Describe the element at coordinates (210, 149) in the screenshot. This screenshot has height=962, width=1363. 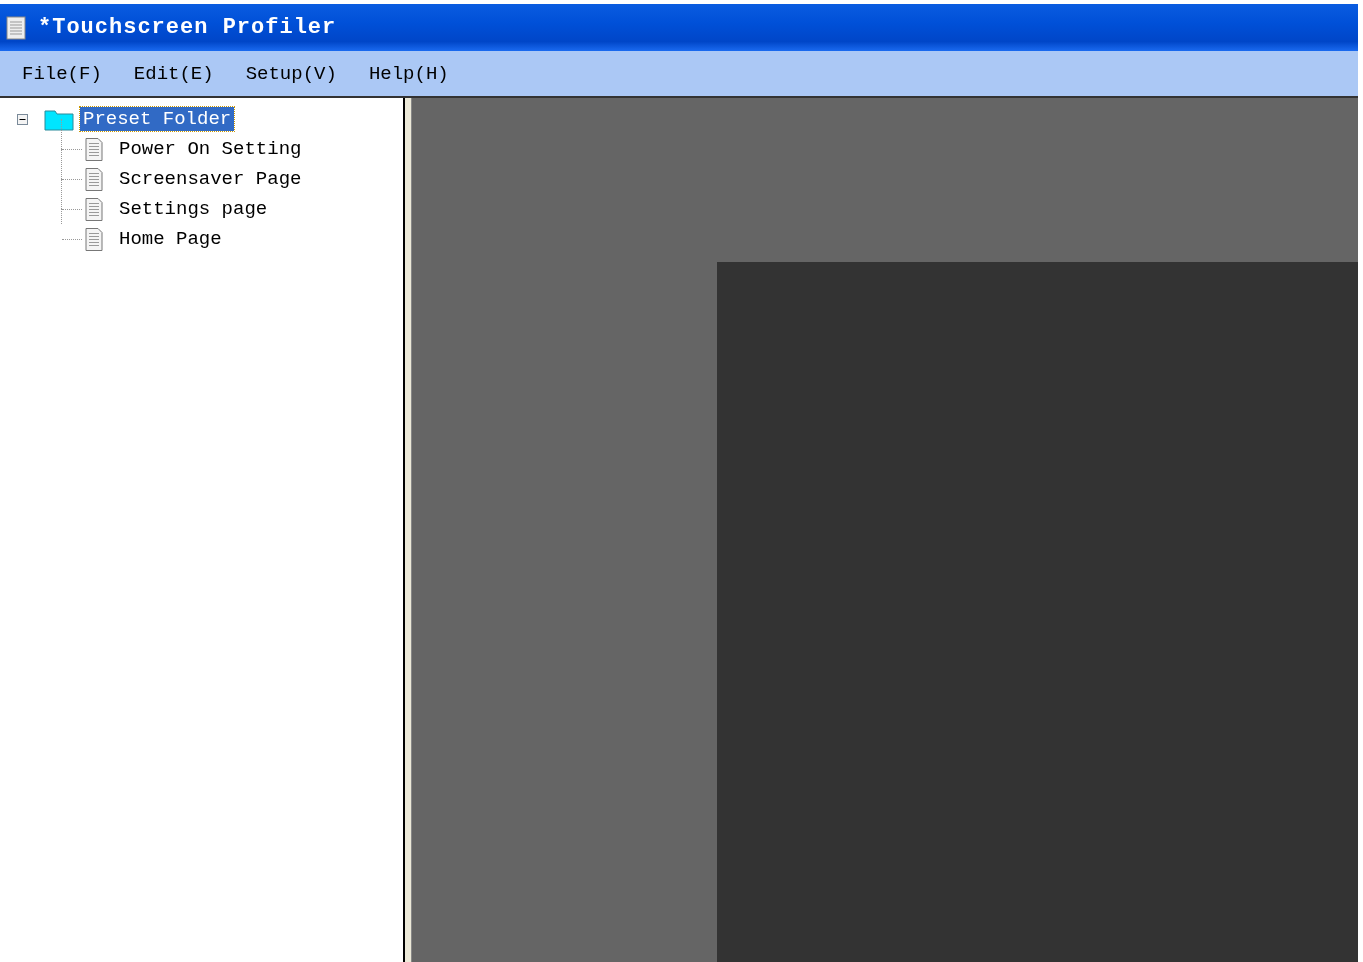
I see `tree-item: Power On Setting` at that location.